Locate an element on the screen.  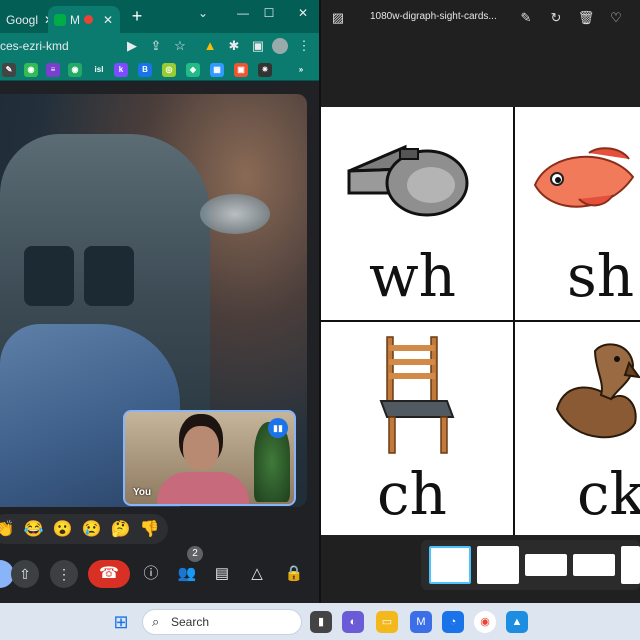
call-controls: ⇧ ⋮ ☎ ⓘ 2 👥 ▤ △ 🔒 is located at coordinates (159, 570).